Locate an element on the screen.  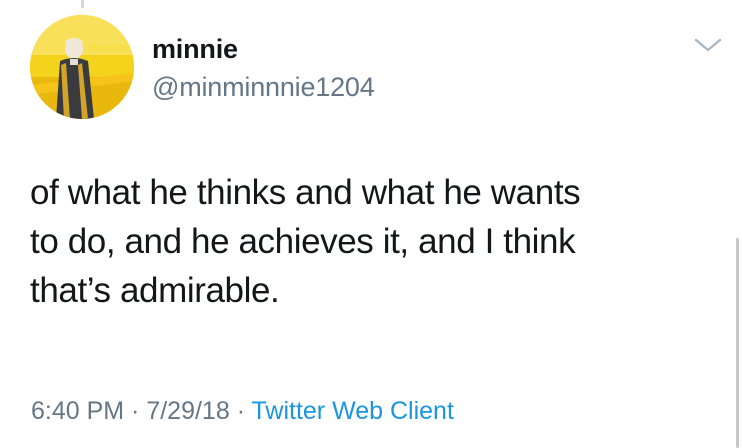
tweet-date: 7/29/18 is located at coordinates (187, 411).